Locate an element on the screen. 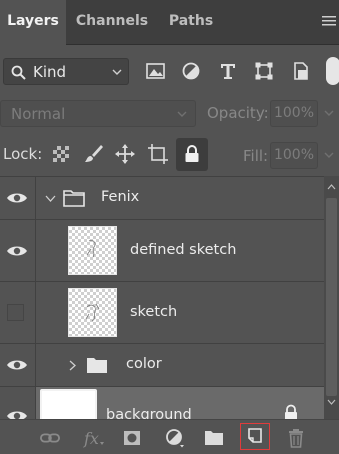 The image size is (339, 454). filter-kind-label: Kind is located at coordinates (50, 72).